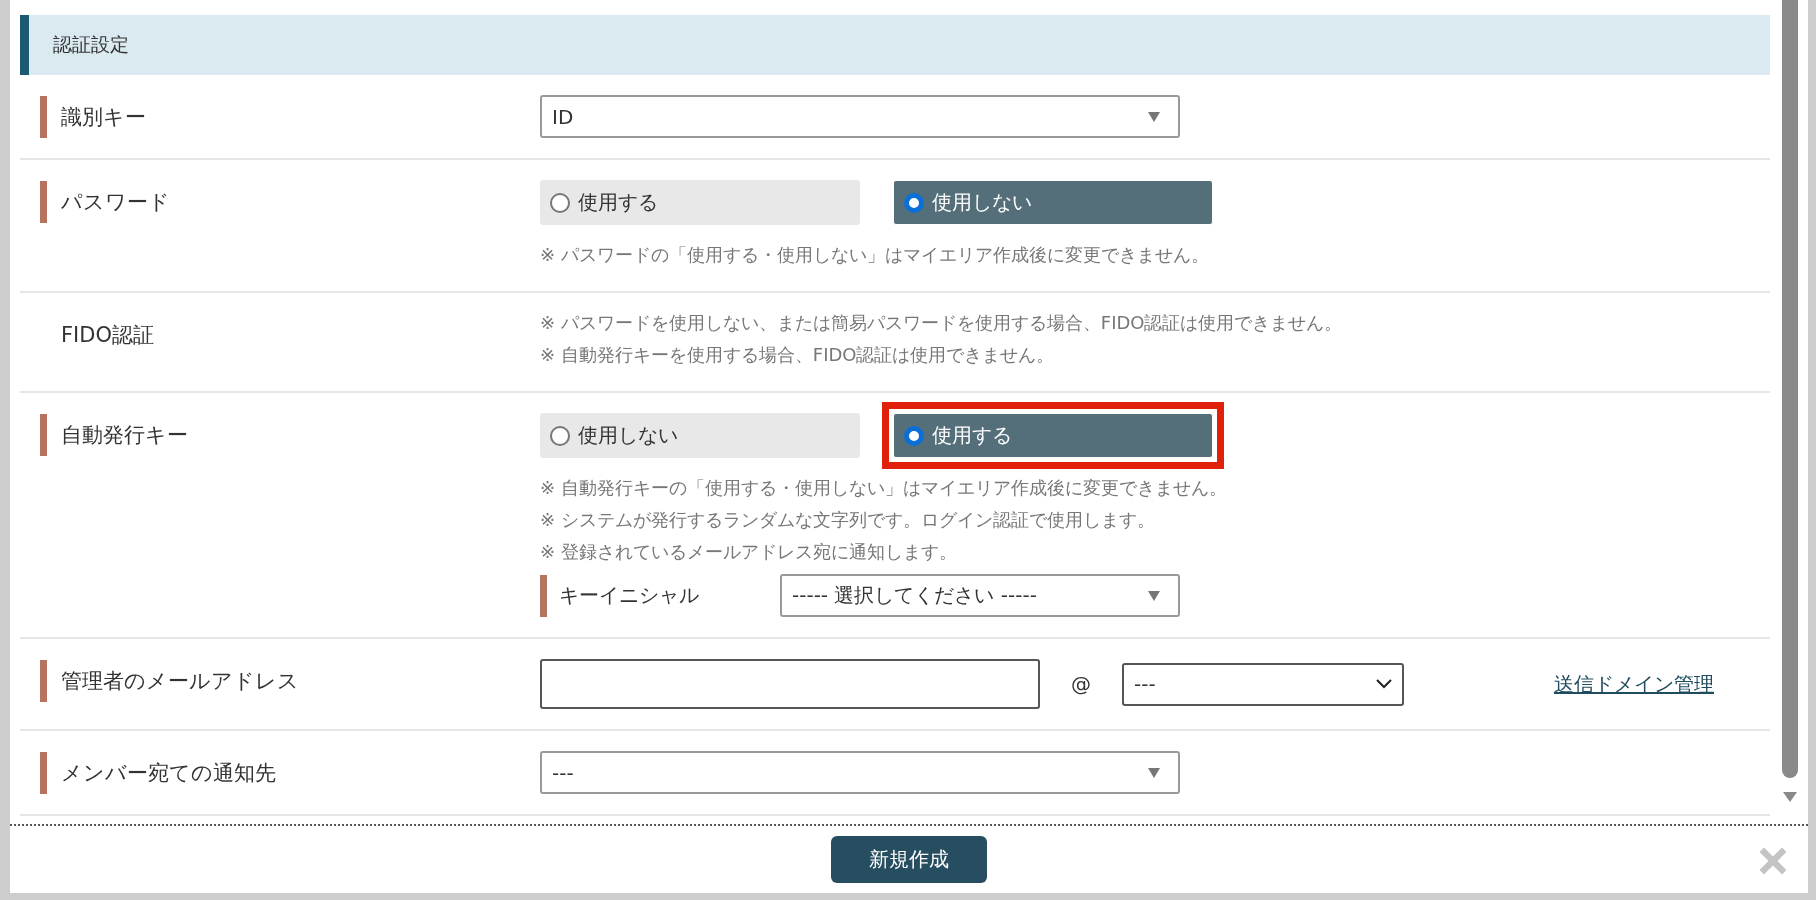 The image size is (1816, 900). I want to click on field-label: 識別キー, so click(103, 117).